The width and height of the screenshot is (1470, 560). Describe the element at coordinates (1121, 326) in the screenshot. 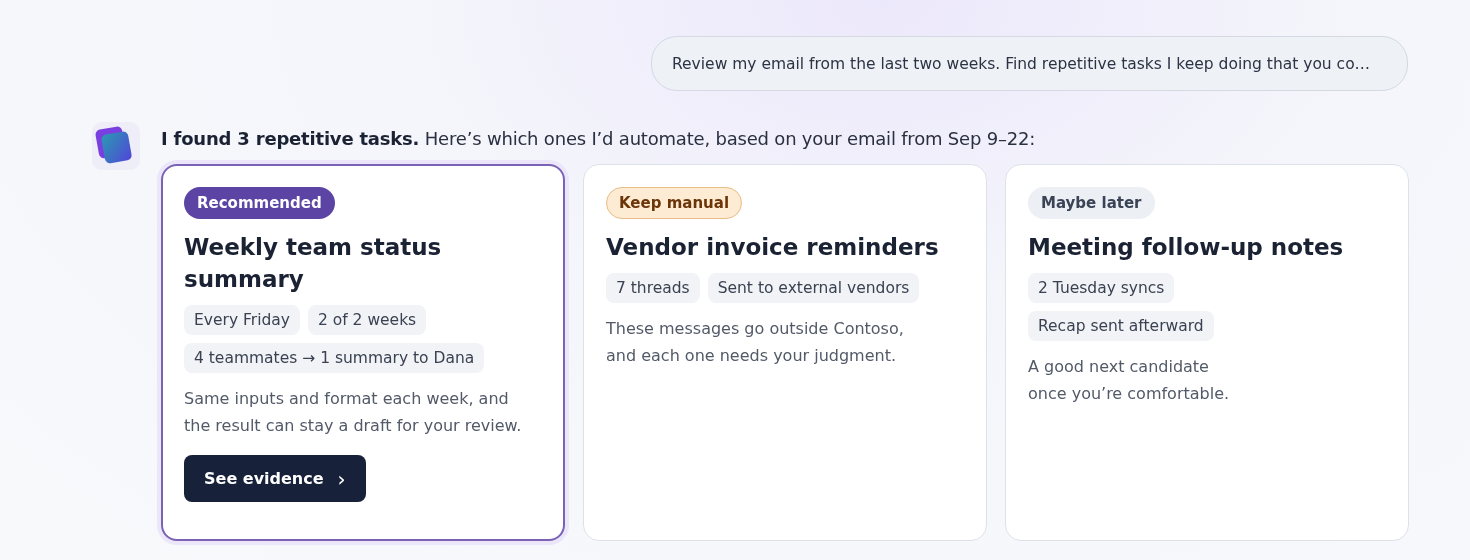

I see `tag-chip: Recap sent afterward` at that location.